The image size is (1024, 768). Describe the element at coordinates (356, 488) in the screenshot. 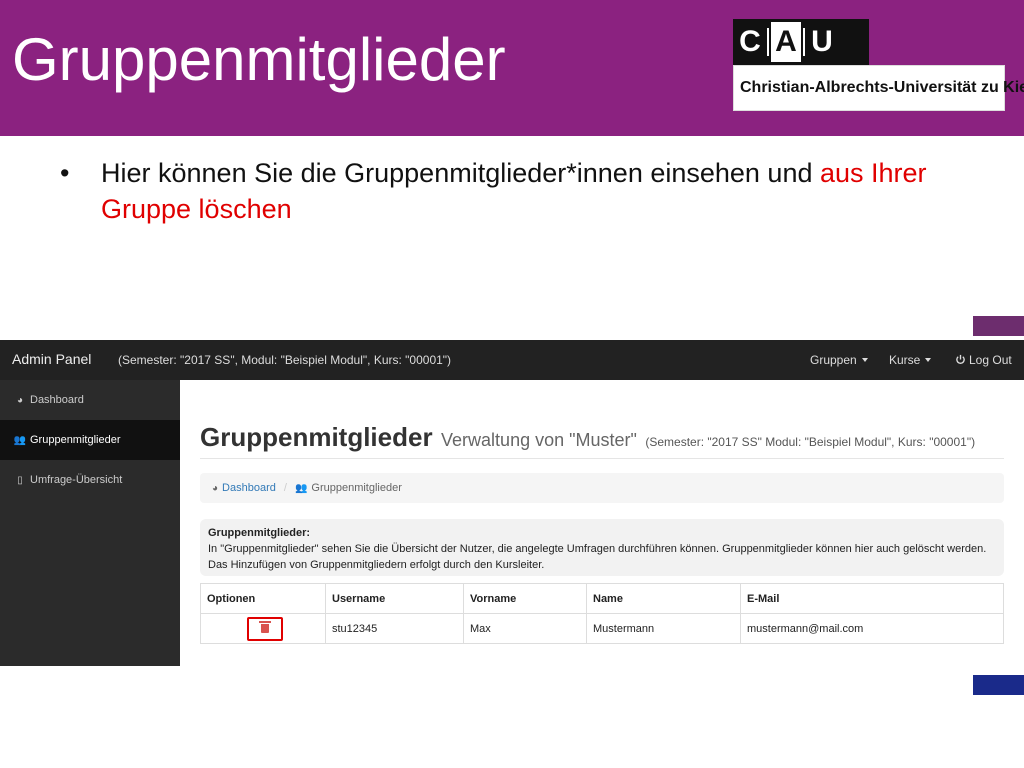

I see `breadcrumb-current: Gruppenmitglieder` at that location.